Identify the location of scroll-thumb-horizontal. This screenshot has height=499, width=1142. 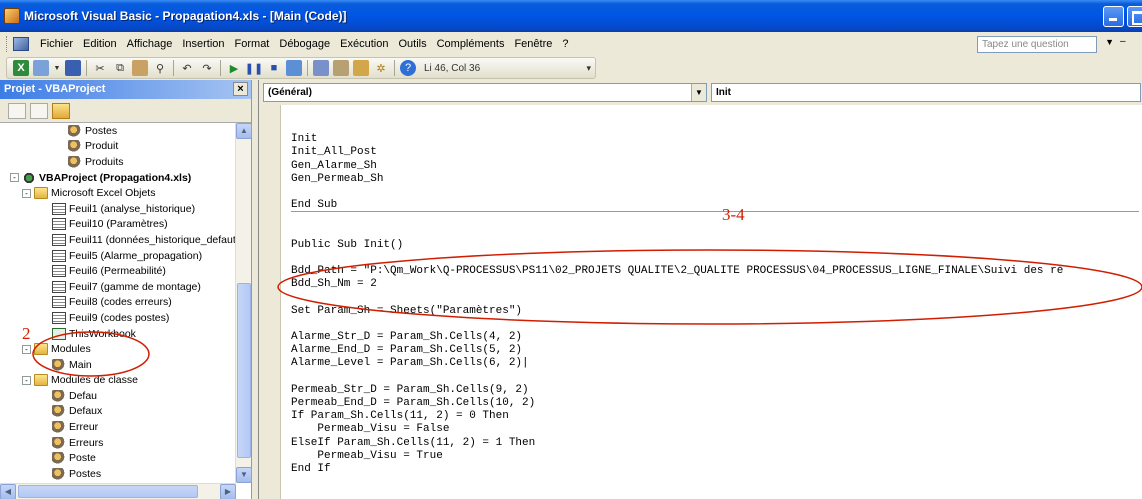
(108, 491).